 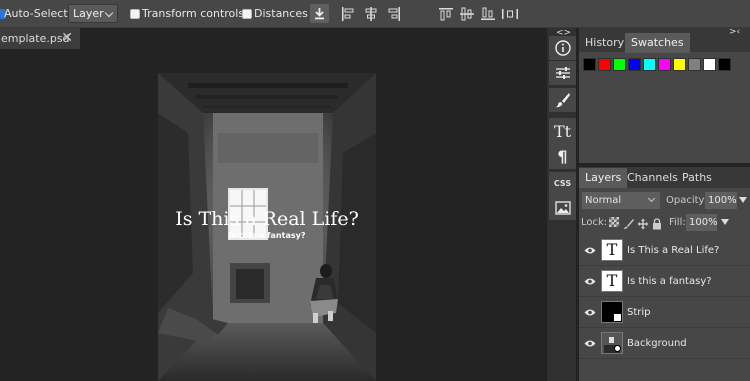 I want to click on opacity-field: 100%, so click(x=721, y=200).